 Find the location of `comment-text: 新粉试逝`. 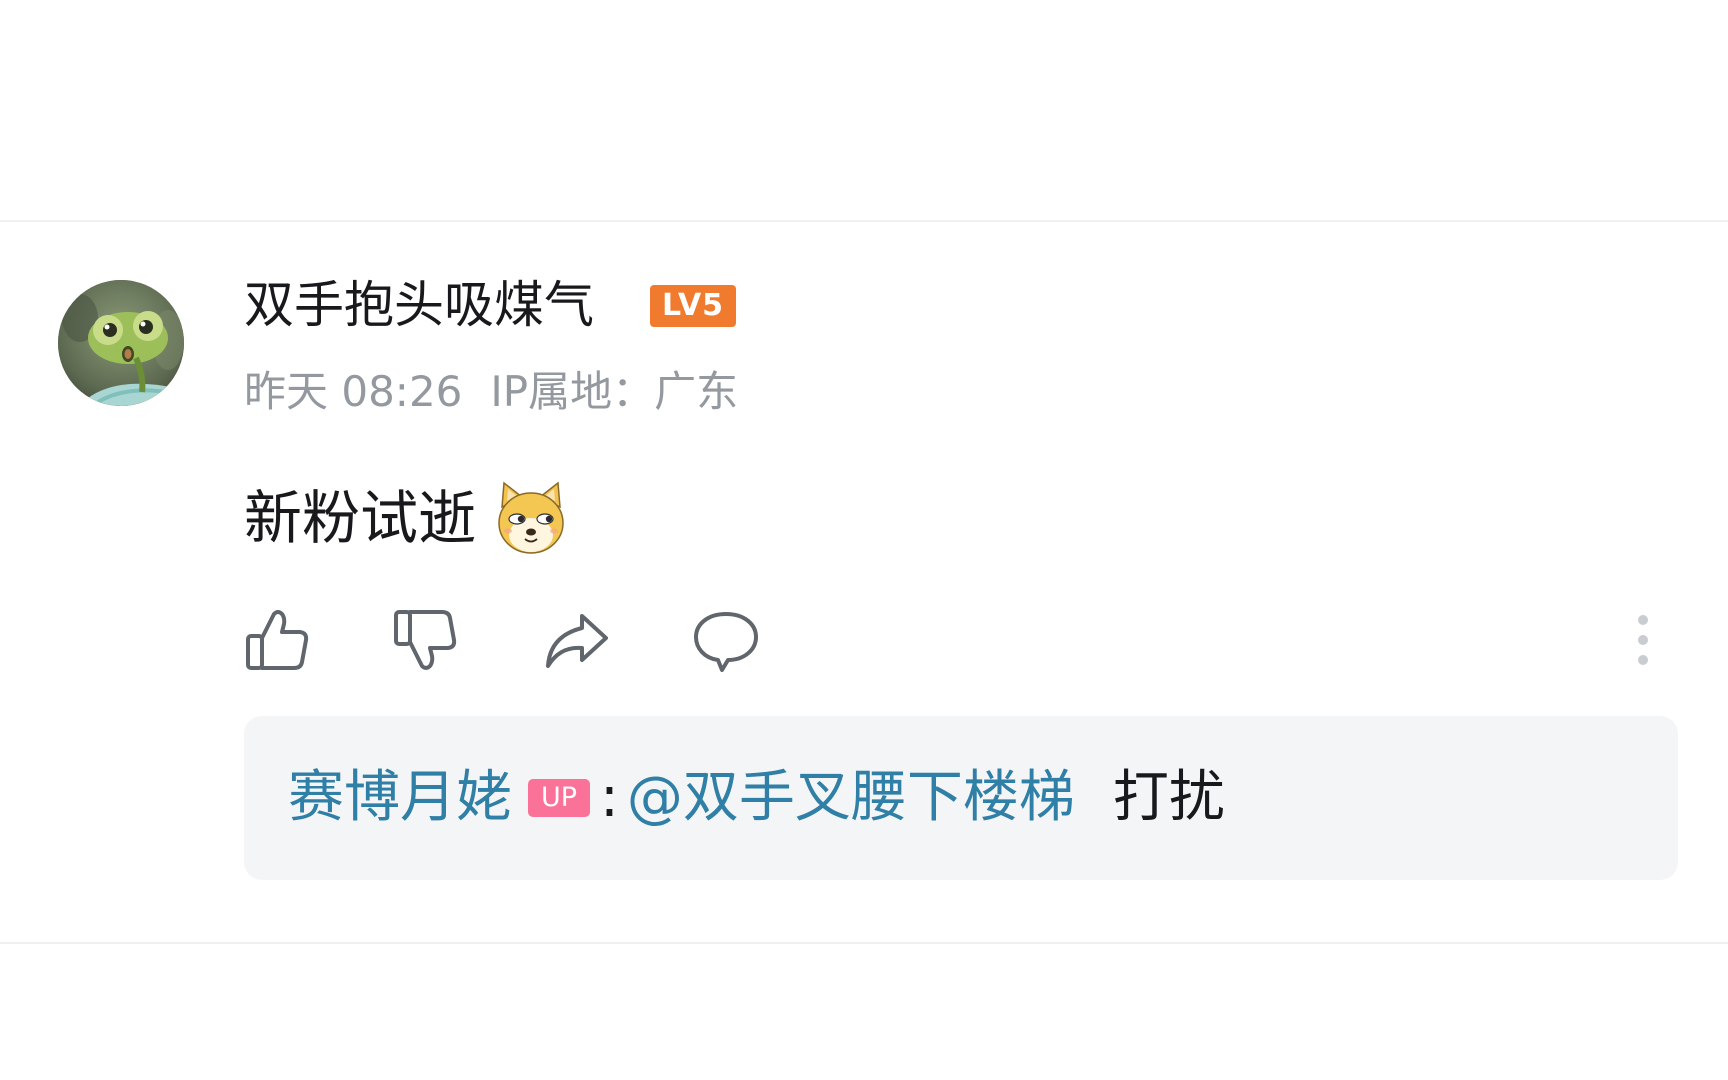

comment-text: 新粉试逝 is located at coordinates (360, 518).